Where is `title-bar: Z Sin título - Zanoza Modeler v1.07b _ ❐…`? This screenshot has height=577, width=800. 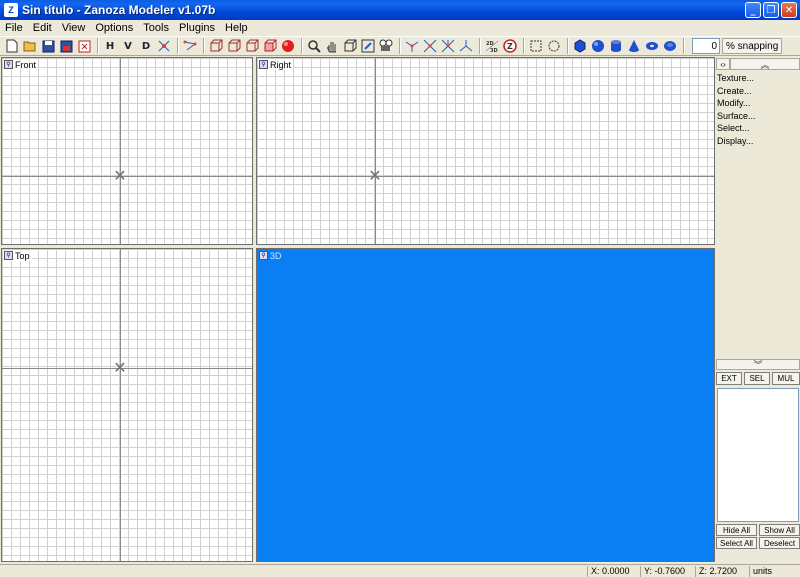
title-bar: Z Sin título - Zanoza Modeler v1.07b _ ❐… is located at coordinates (400, 10).